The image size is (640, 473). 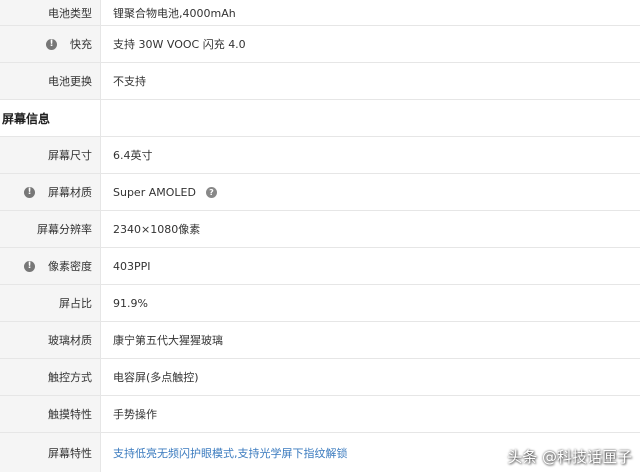 What do you see at coordinates (211, 192) in the screenshot?
I see `help-icon: ?` at bounding box center [211, 192].